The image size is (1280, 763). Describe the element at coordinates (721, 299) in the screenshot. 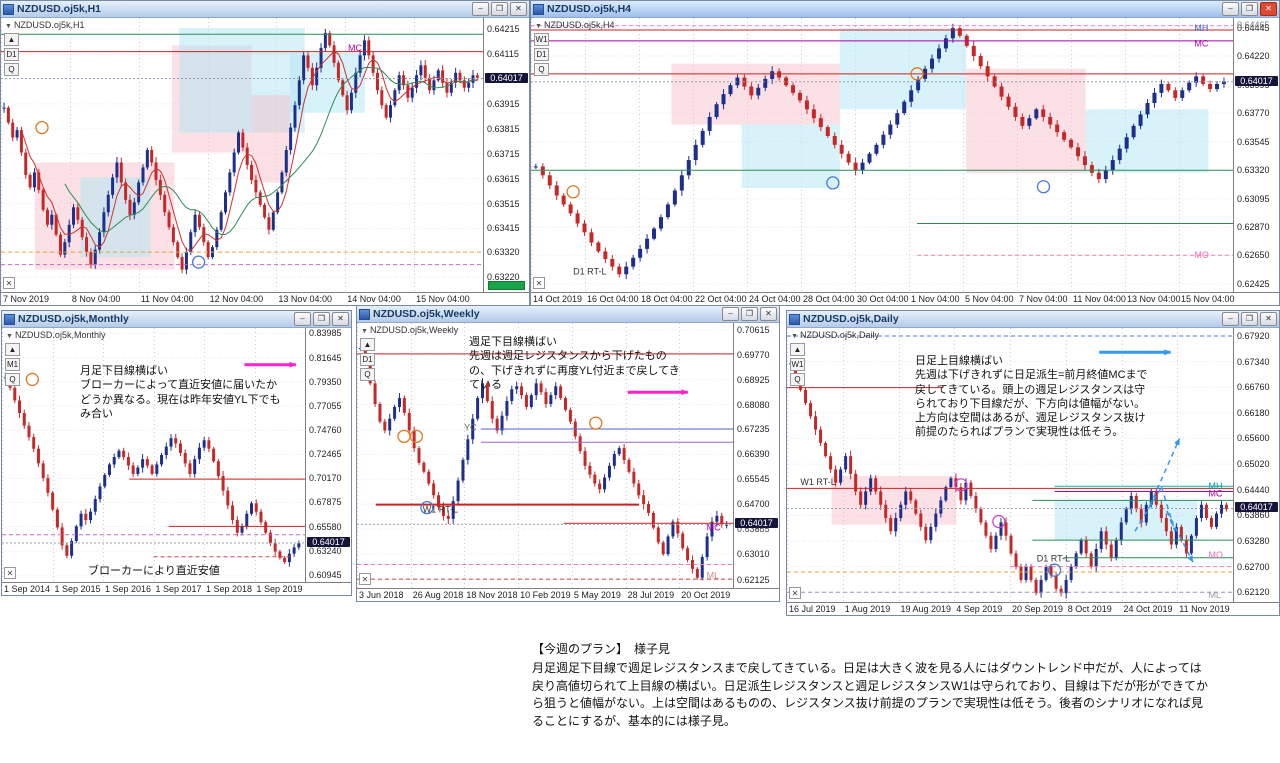

I see `time-tick-label: 22 Oct 04:00` at that location.